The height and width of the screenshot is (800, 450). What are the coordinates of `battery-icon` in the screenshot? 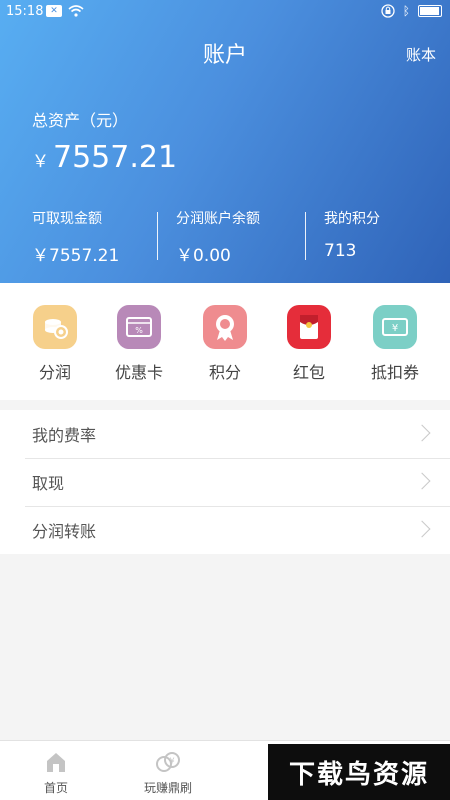 It's located at (430, 11).